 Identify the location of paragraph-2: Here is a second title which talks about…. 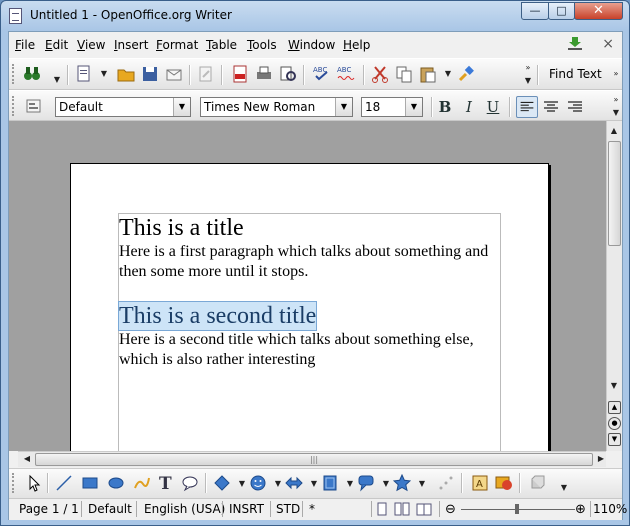
(311, 350).